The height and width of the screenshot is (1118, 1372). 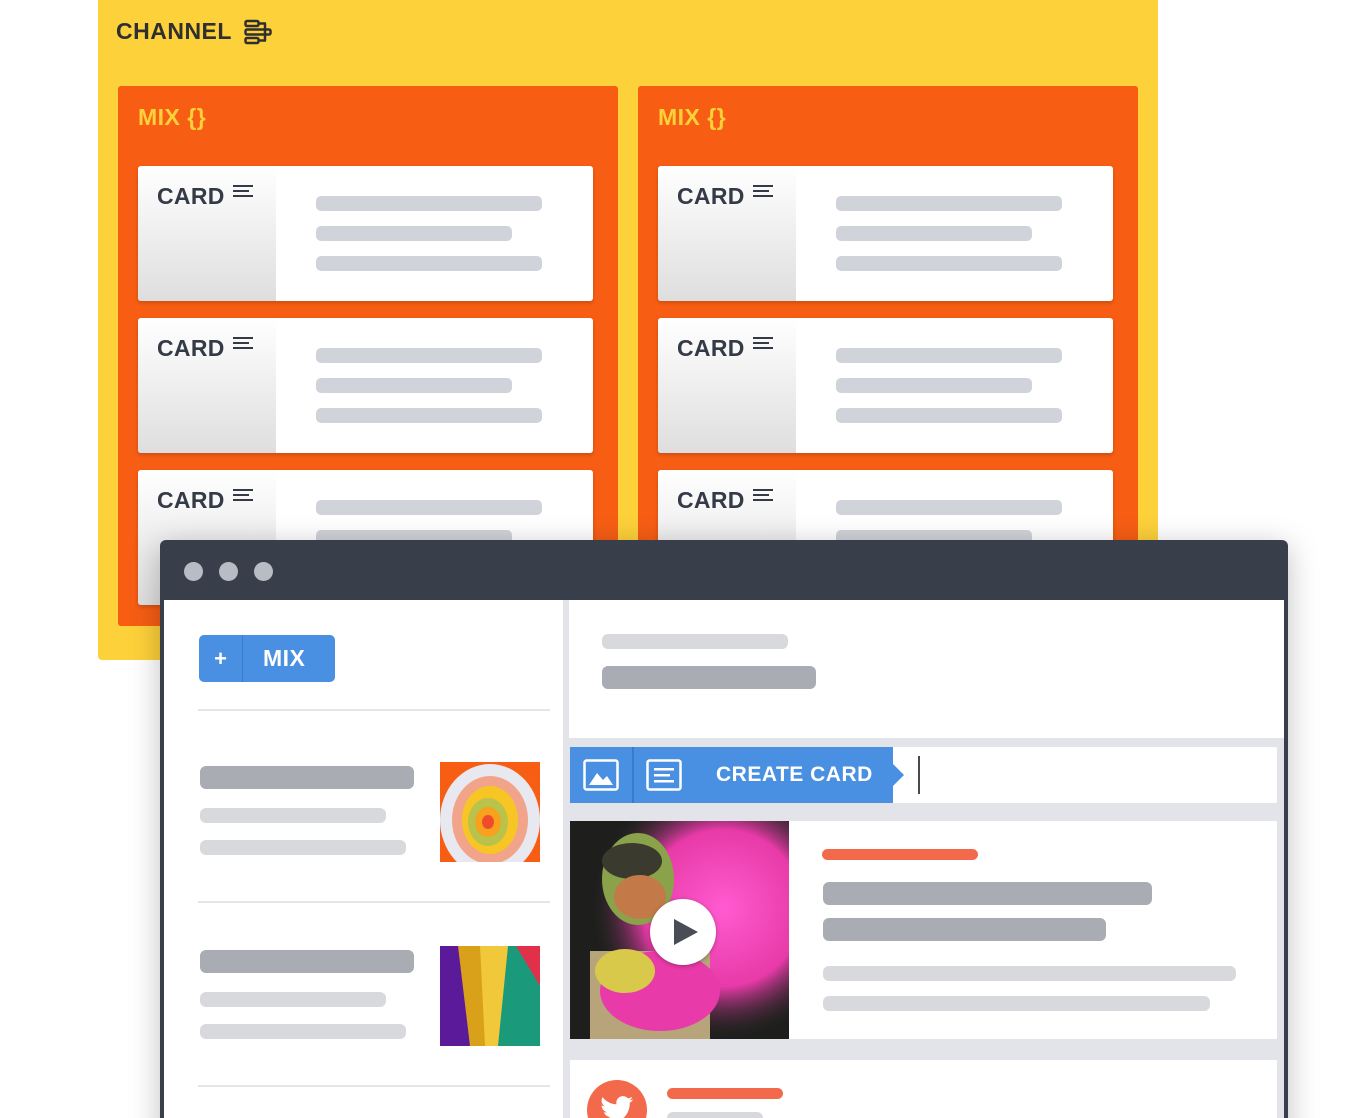 What do you see at coordinates (926, 669) in the screenshot?
I see `main-header` at bounding box center [926, 669].